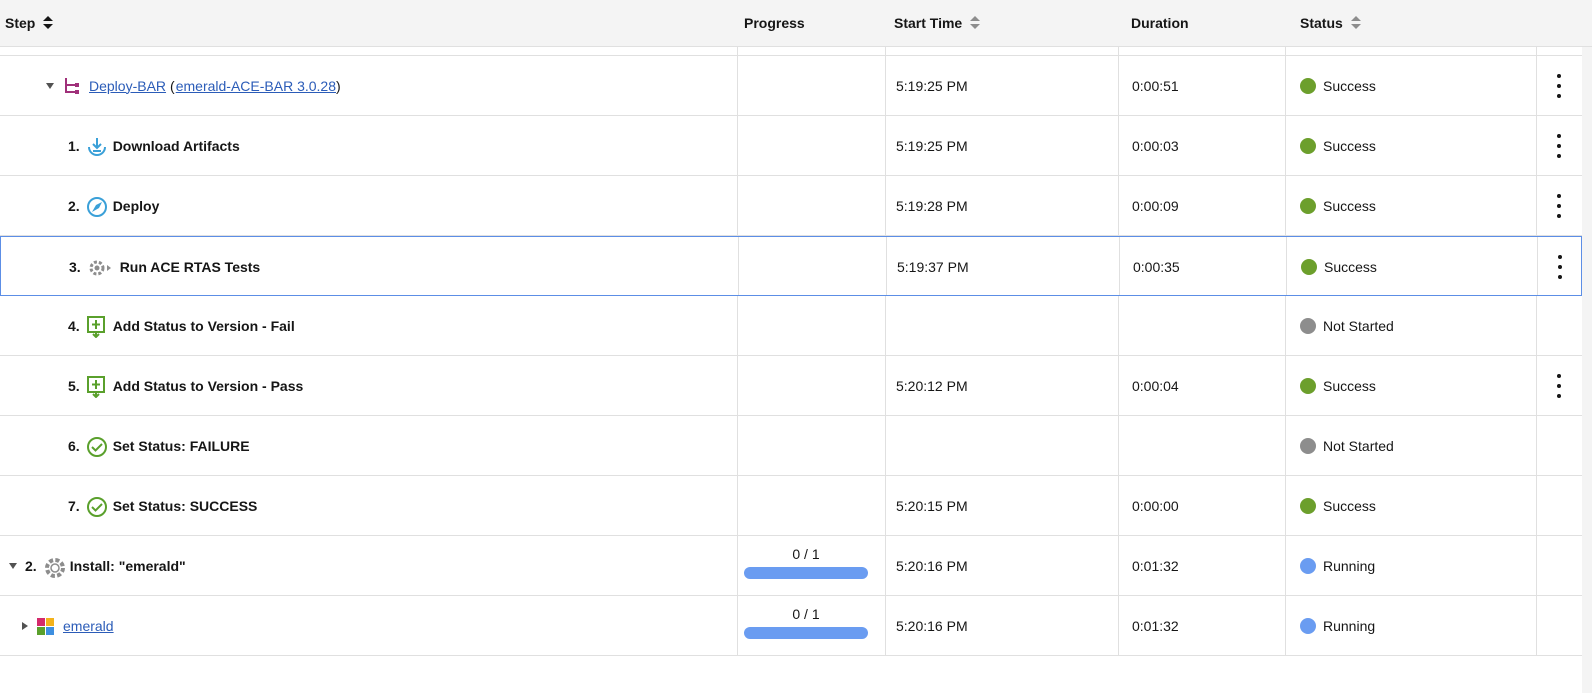 The image size is (1592, 693). I want to click on step-cell: Deploy-BAR(emerald-ACE-BAR 3.0.28), so click(170, 85).